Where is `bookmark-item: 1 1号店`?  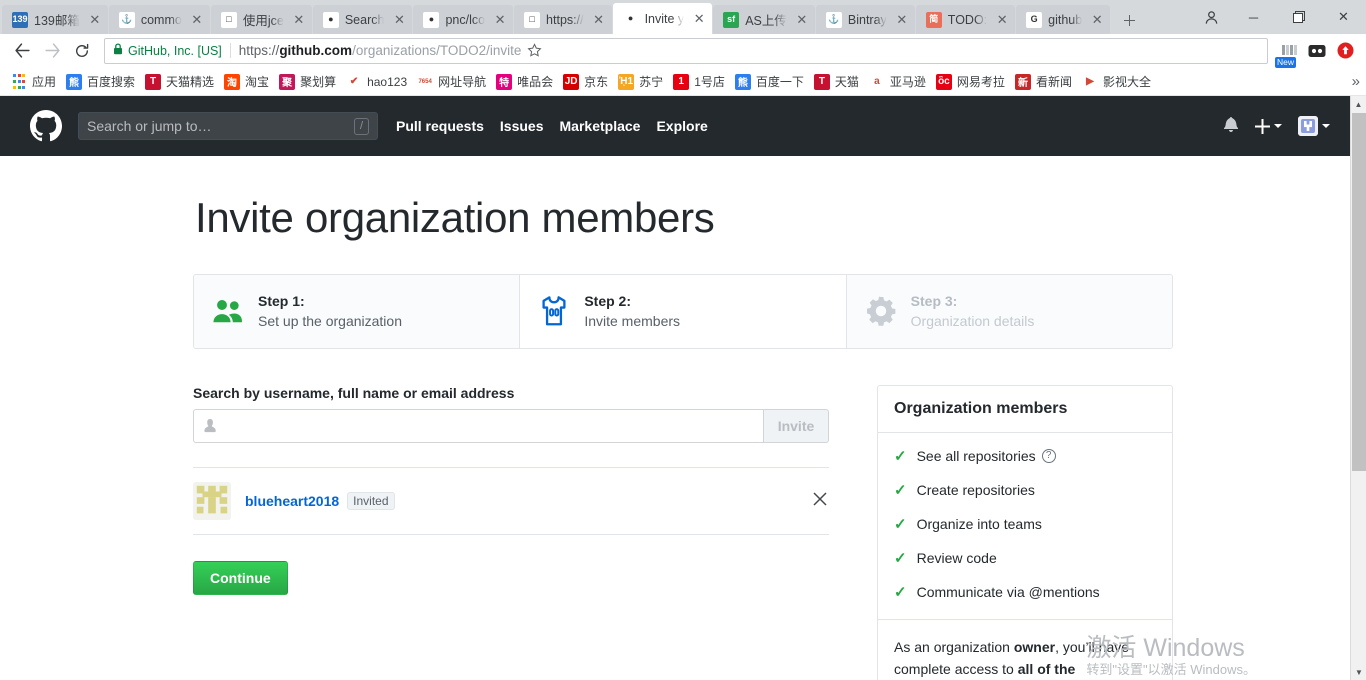
bookmark-item: 1 1号店 is located at coordinates (699, 81).